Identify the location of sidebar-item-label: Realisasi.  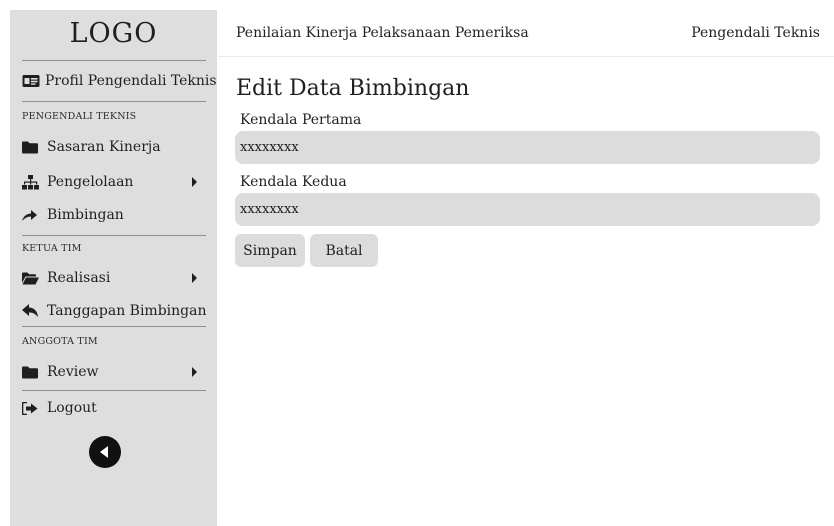
(79, 278).